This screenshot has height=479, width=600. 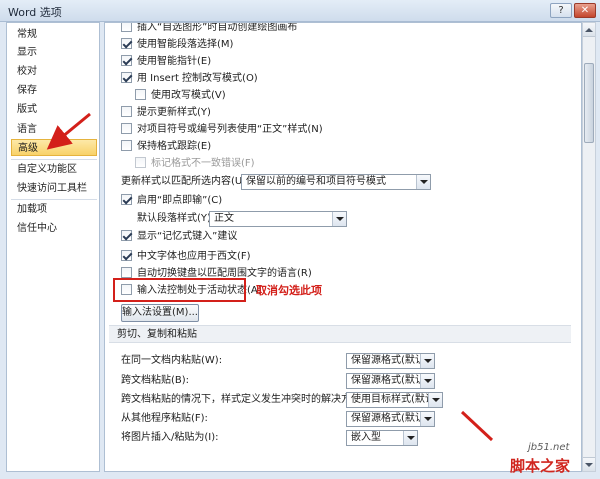 What do you see at coordinates (54, 209) in the screenshot?
I see `sidebar-item-addins: 加载项` at bounding box center [54, 209].